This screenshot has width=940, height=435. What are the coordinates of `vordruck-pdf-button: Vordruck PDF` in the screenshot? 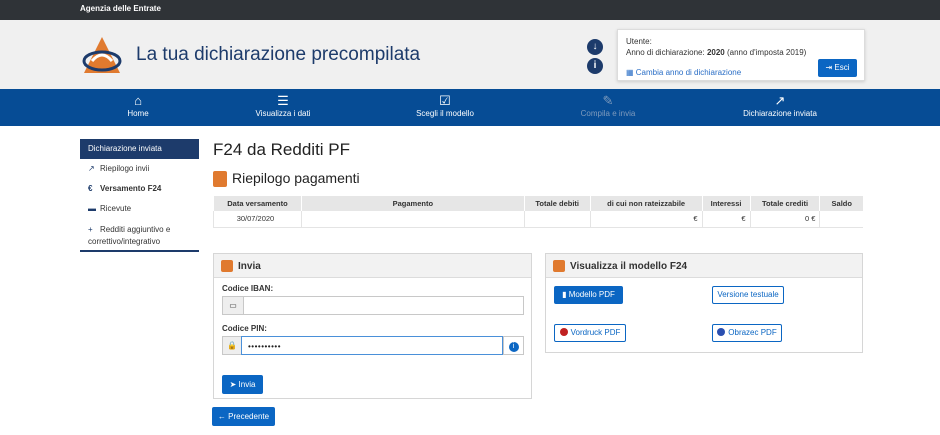 It's located at (590, 333).